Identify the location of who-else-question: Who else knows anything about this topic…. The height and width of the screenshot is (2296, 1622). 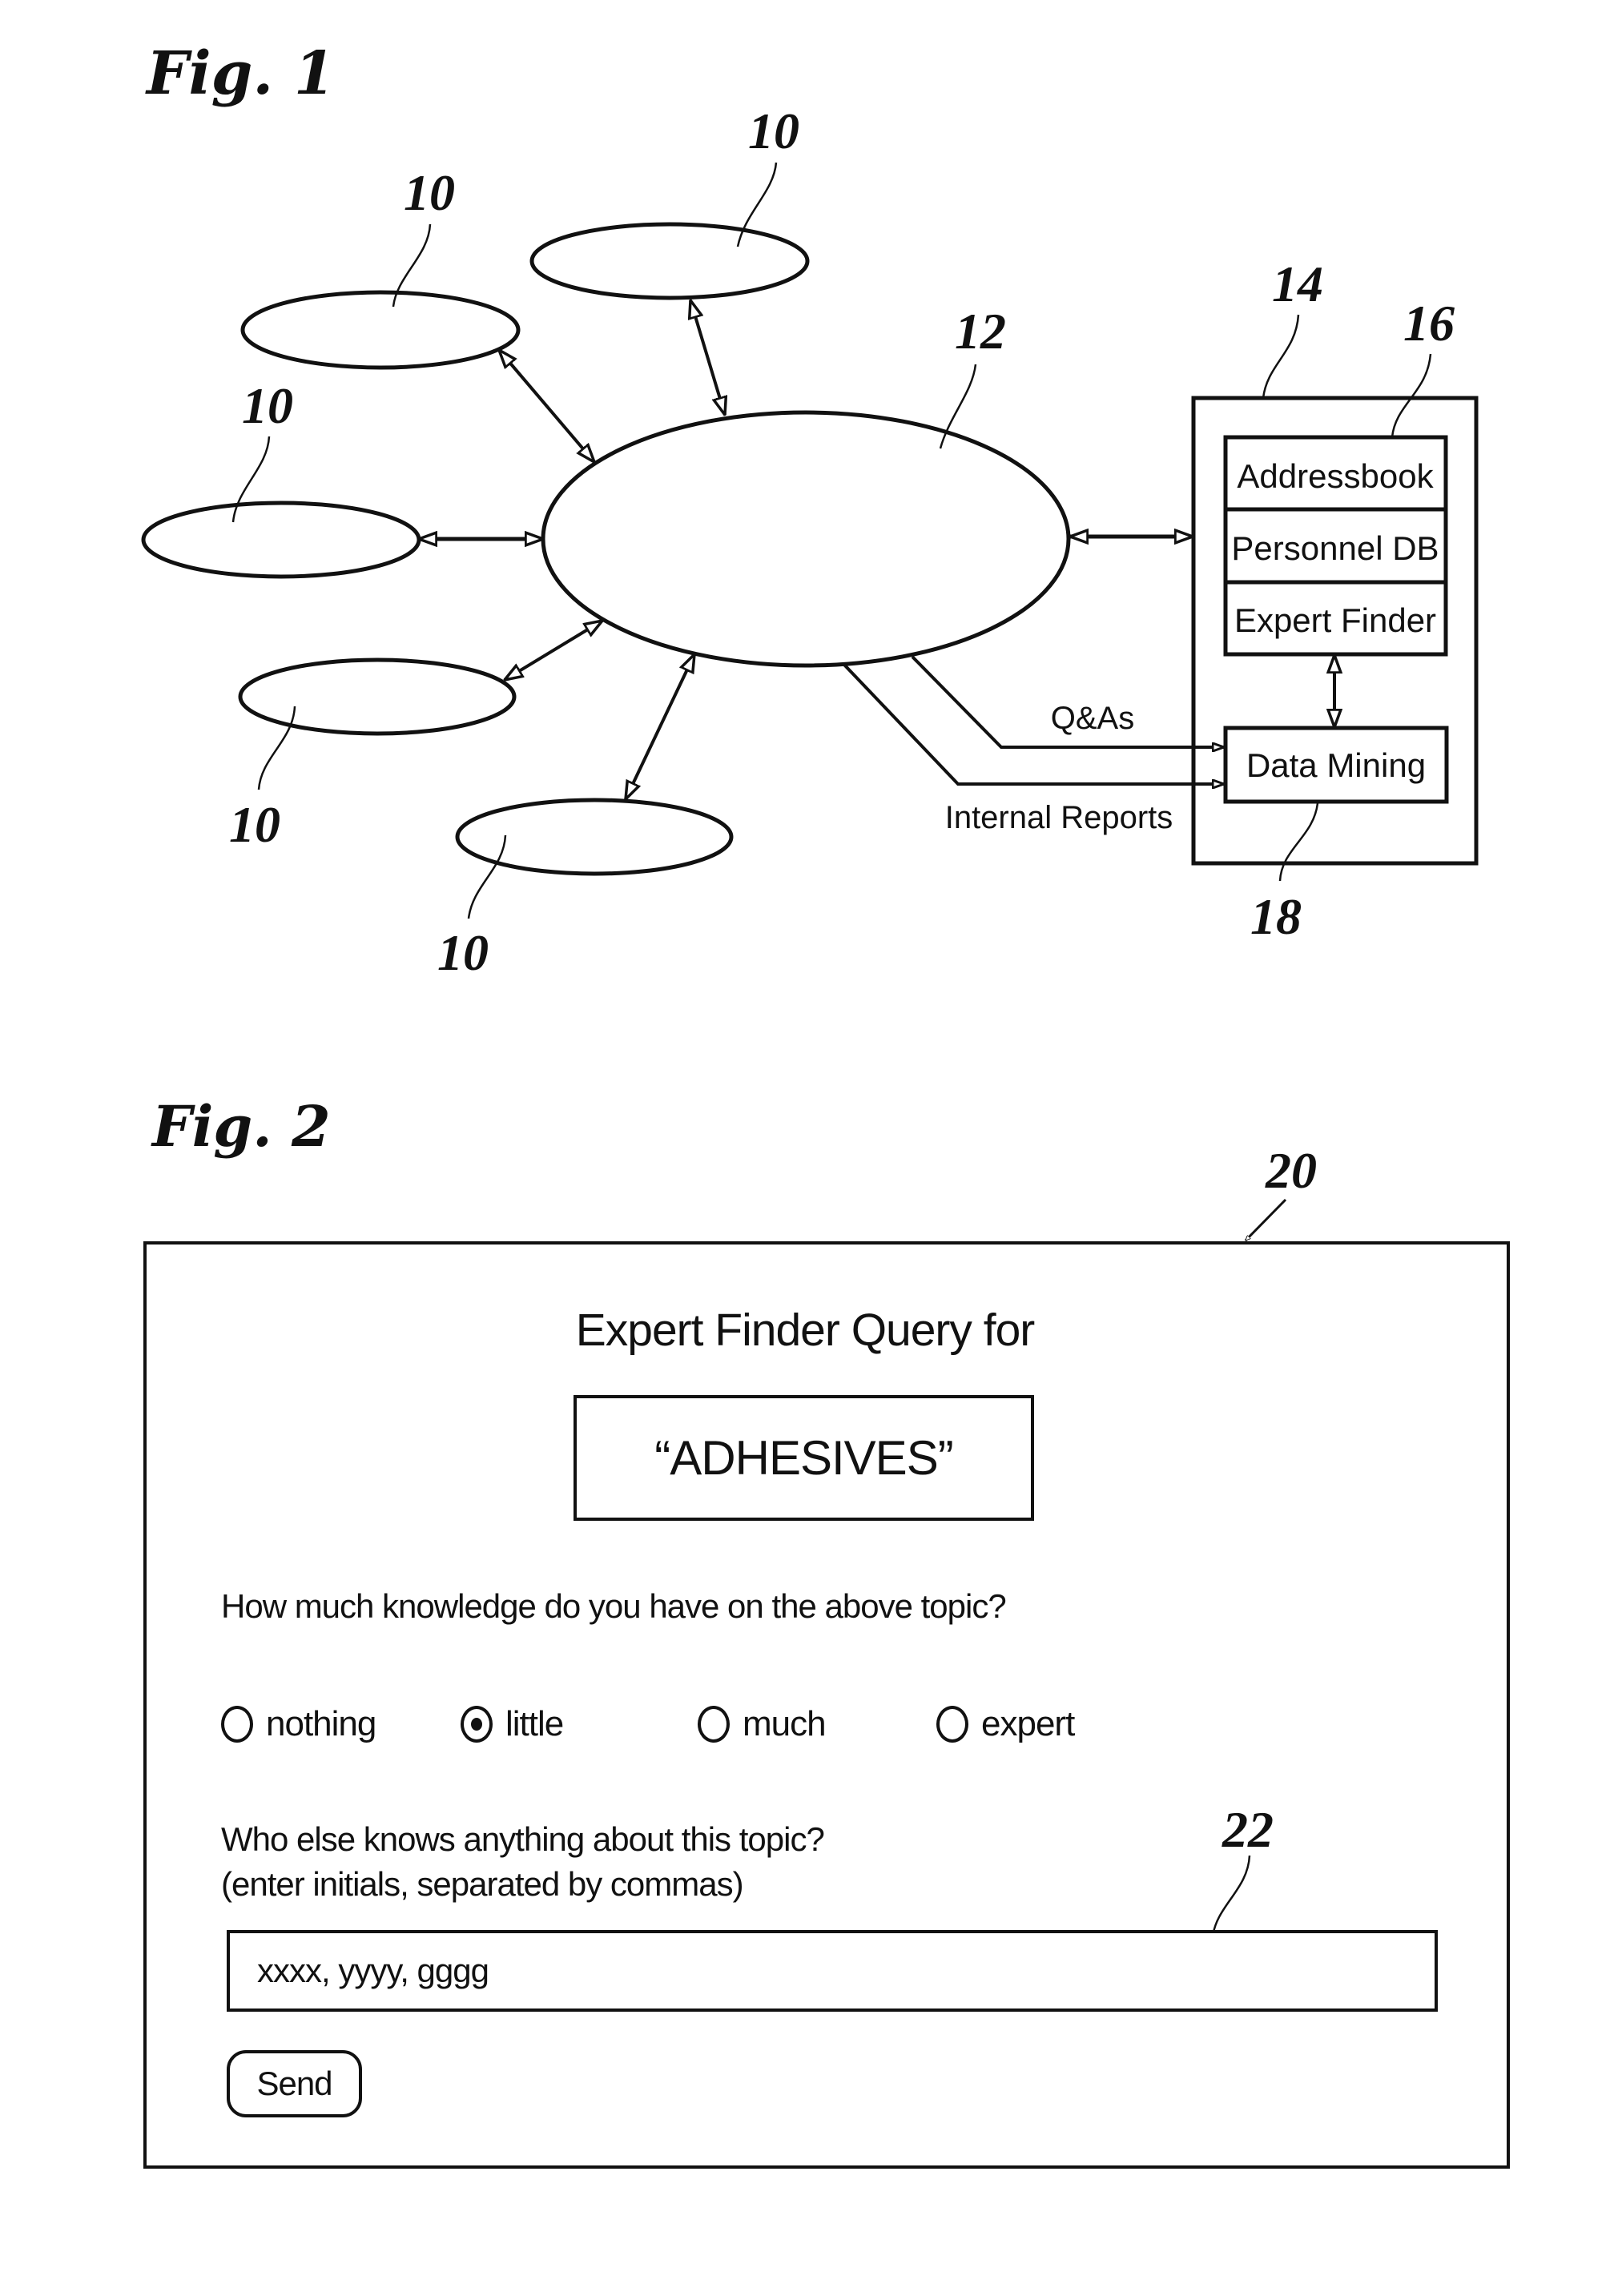
(523, 1839).